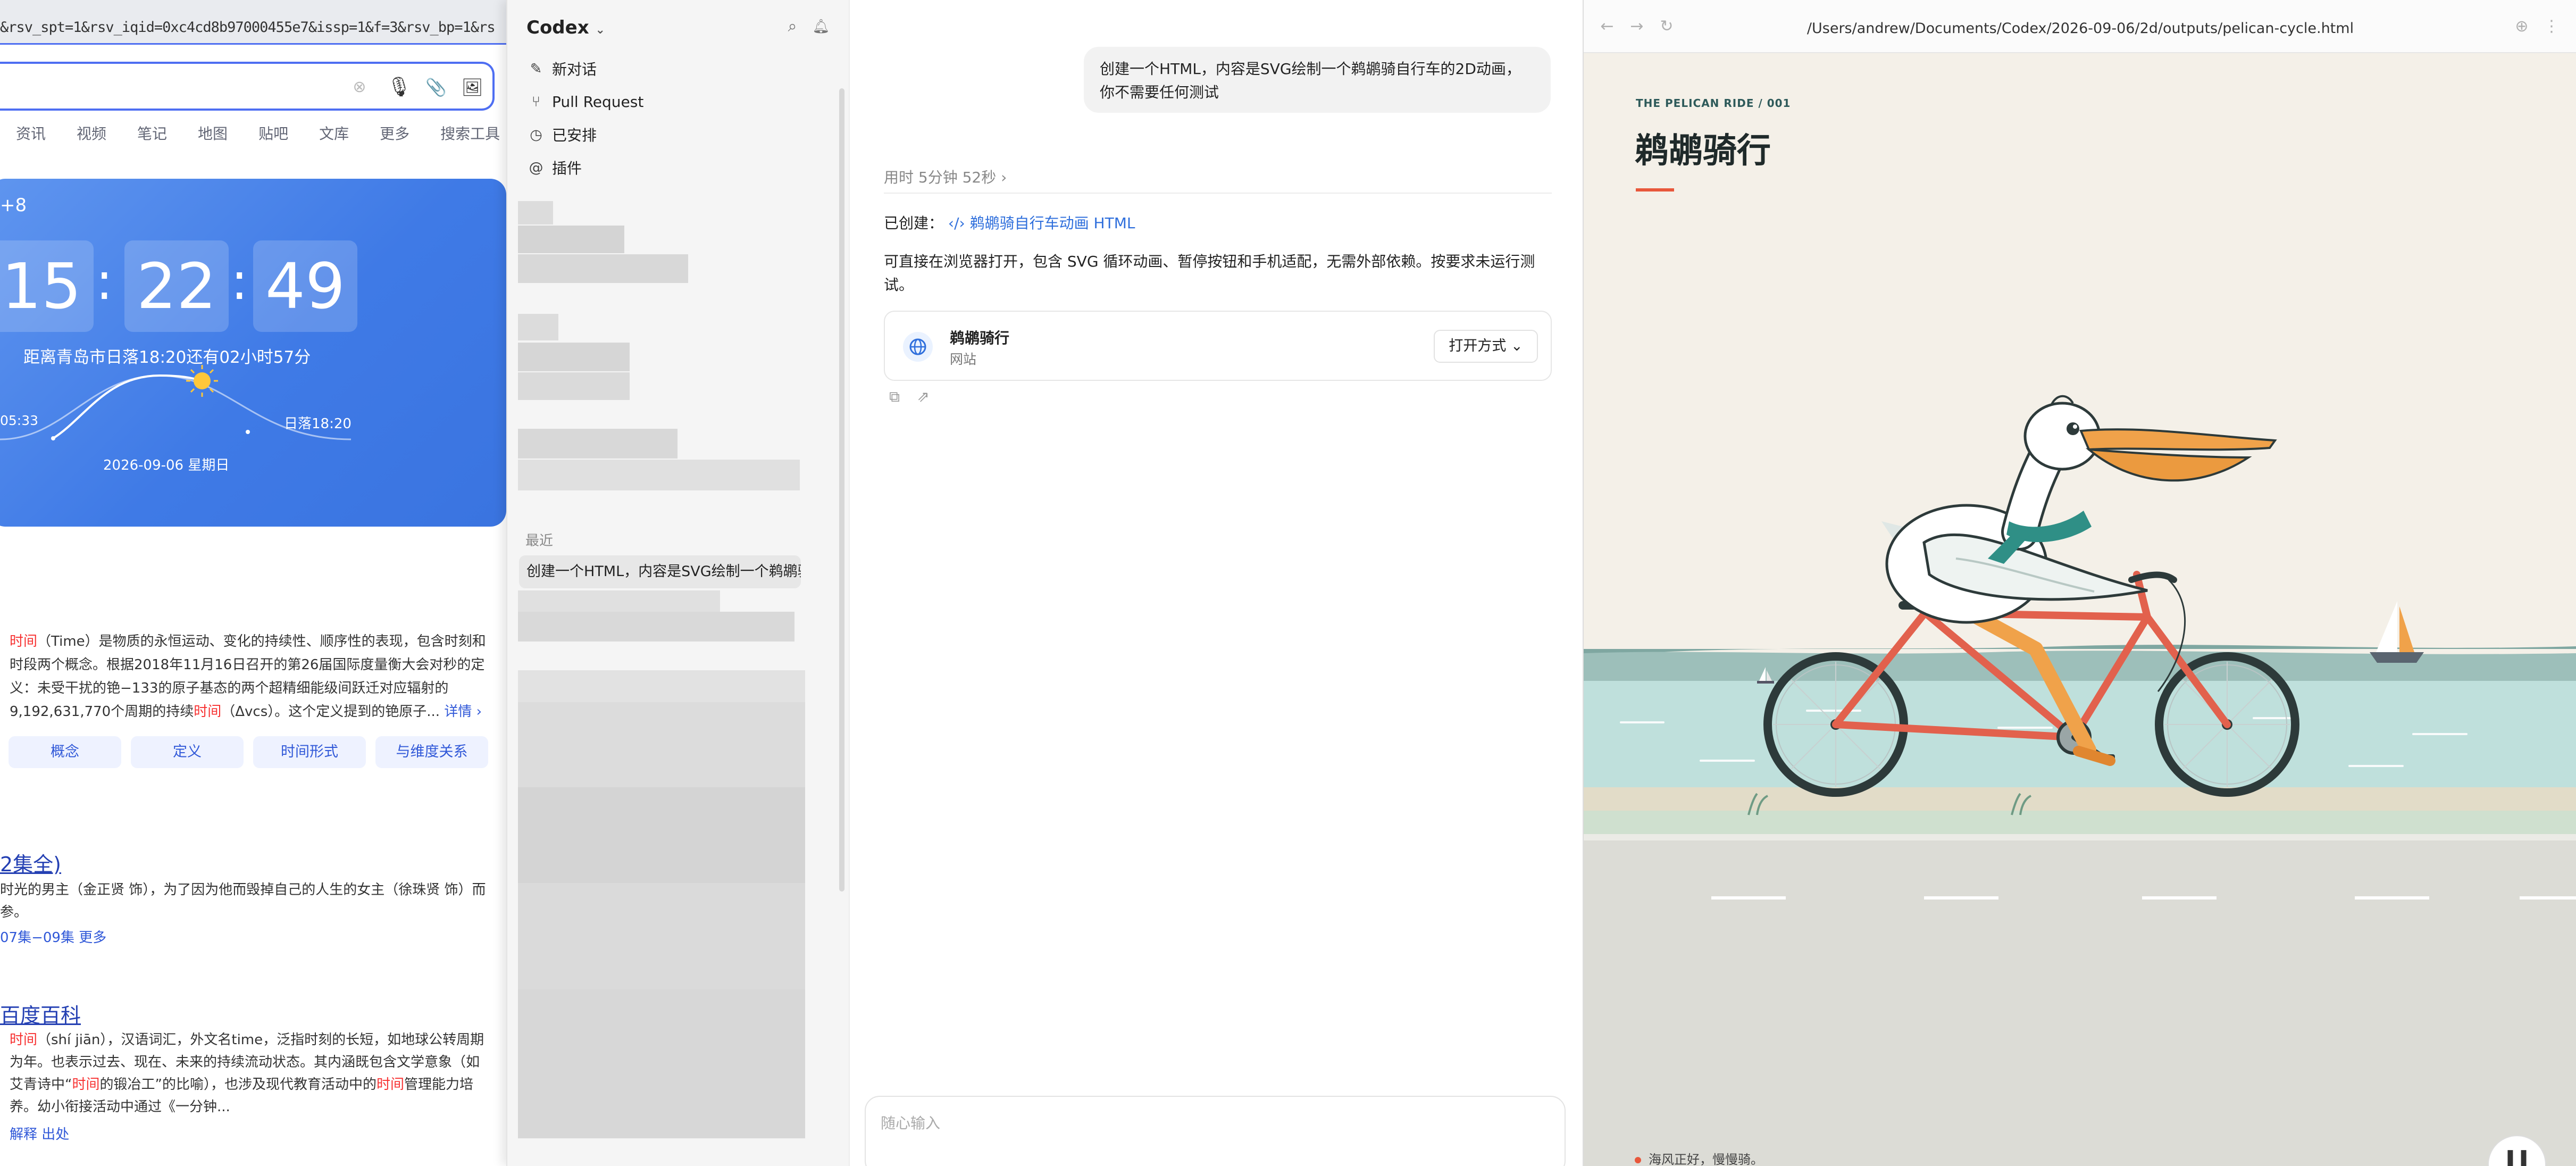  I want to click on attachment-icon: 📎, so click(436, 87).